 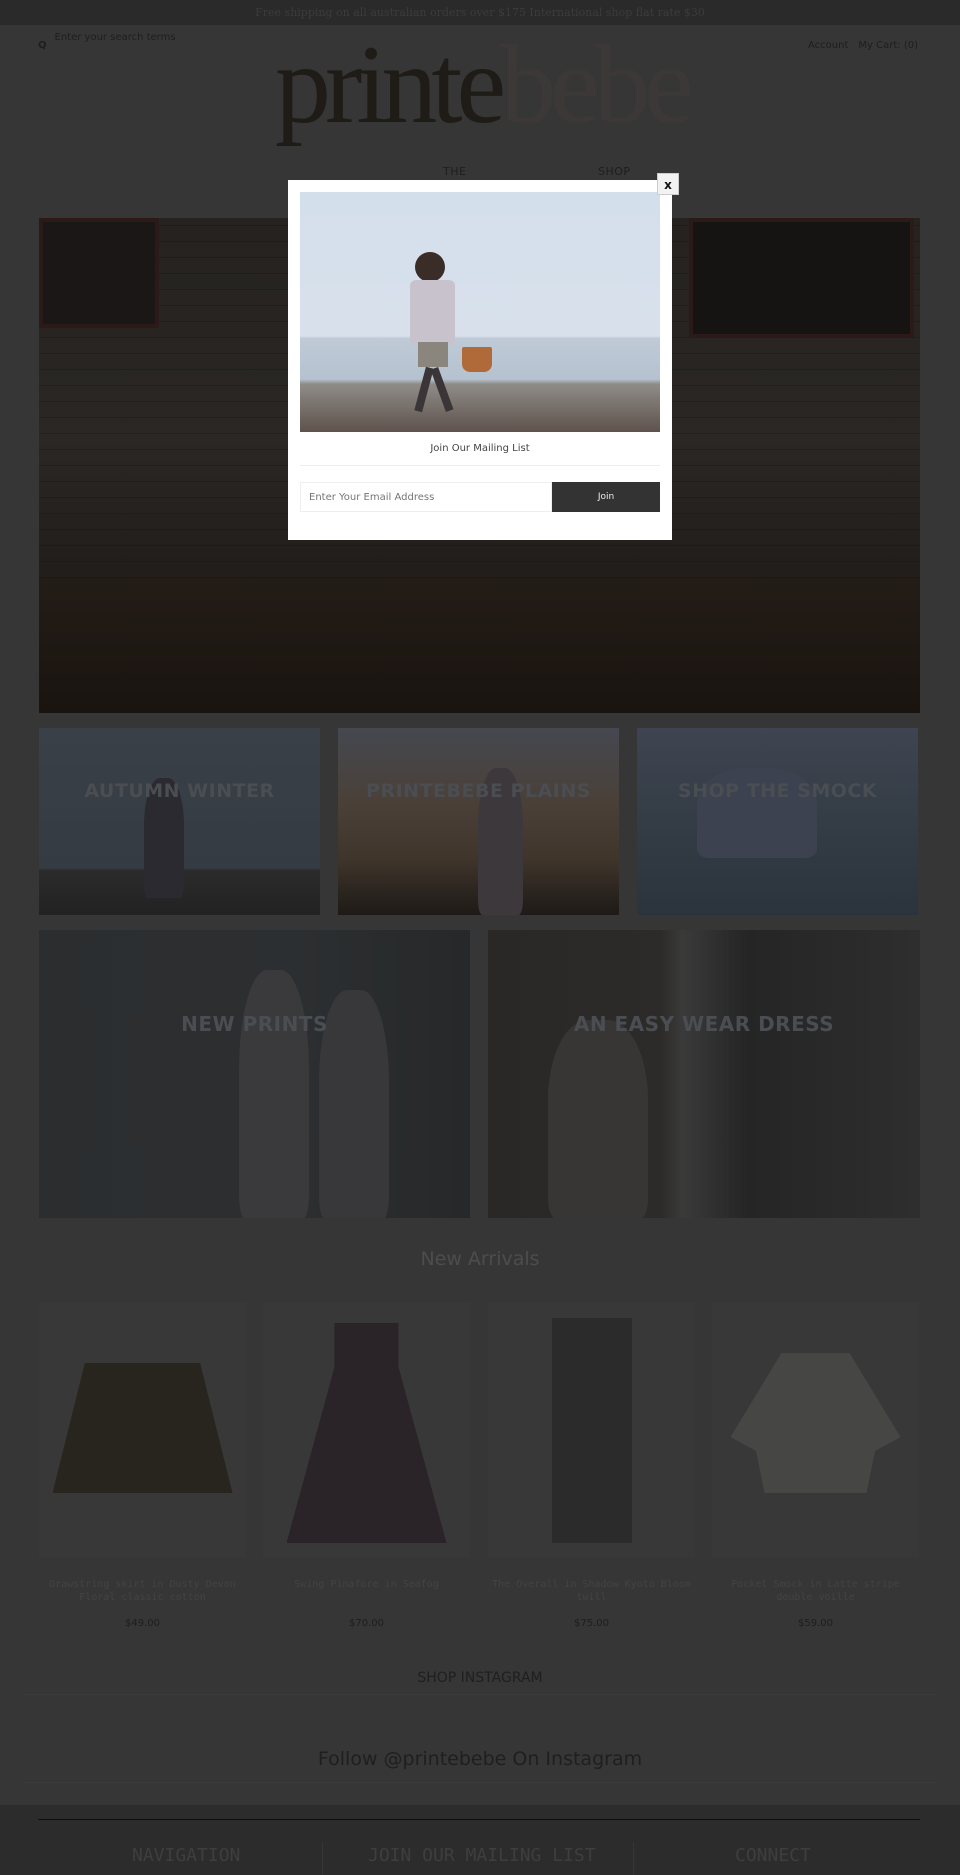 What do you see at coordinates (777, 791) in the screenshot?
I see `tile-label: SHOP THE SMOCK` at bounding box center [777, 791].